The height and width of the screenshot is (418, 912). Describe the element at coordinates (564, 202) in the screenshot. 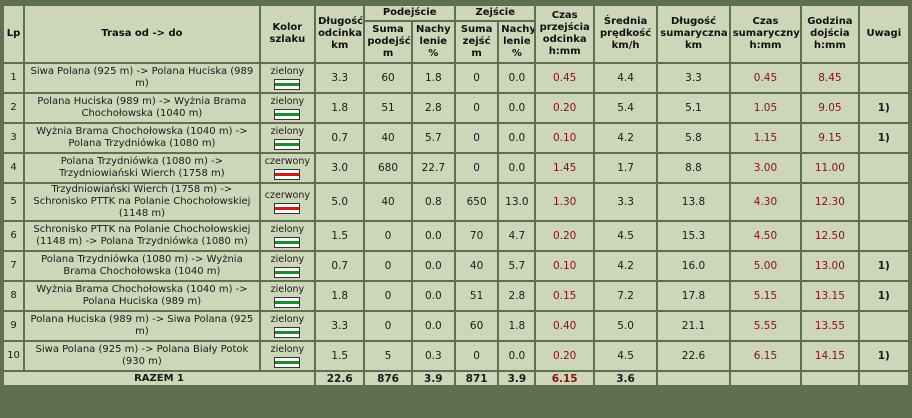

I see `cell-czas: 1.30` at that location.